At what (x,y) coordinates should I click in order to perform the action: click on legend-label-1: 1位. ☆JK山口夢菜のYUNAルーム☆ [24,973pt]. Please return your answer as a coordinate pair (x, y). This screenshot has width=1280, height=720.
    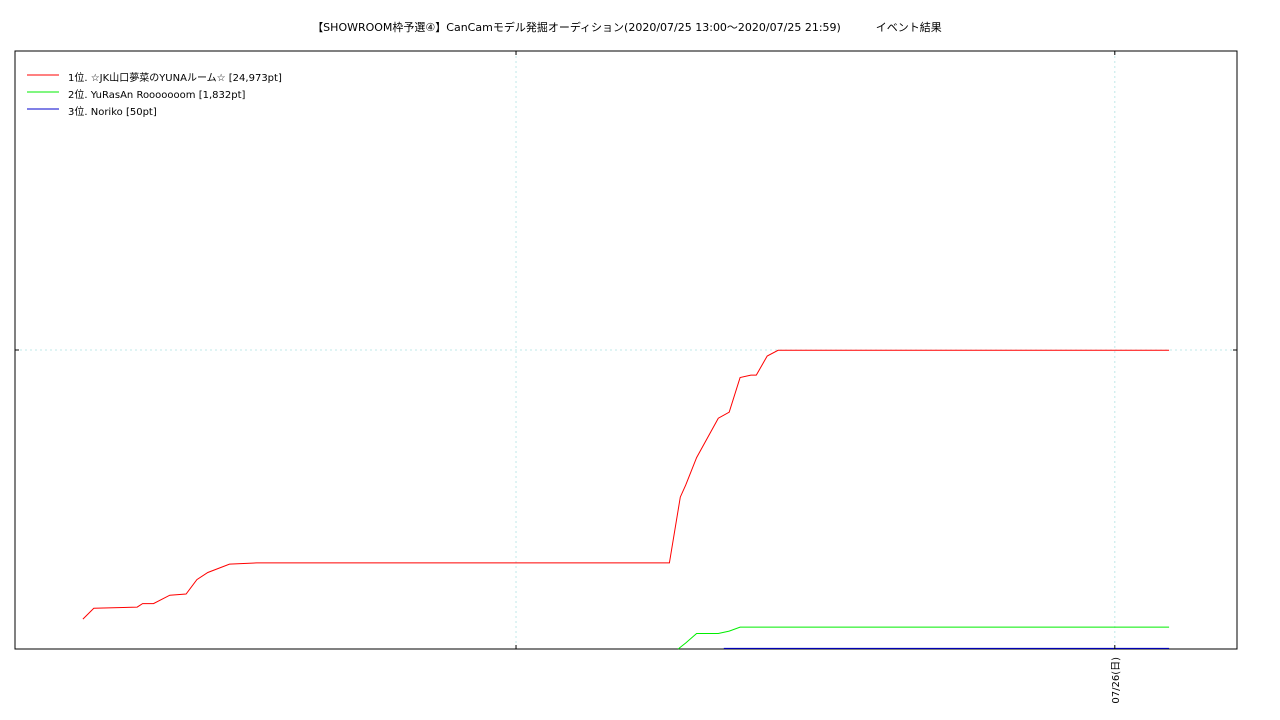
    Looking at the image, I should click on (175, 77).